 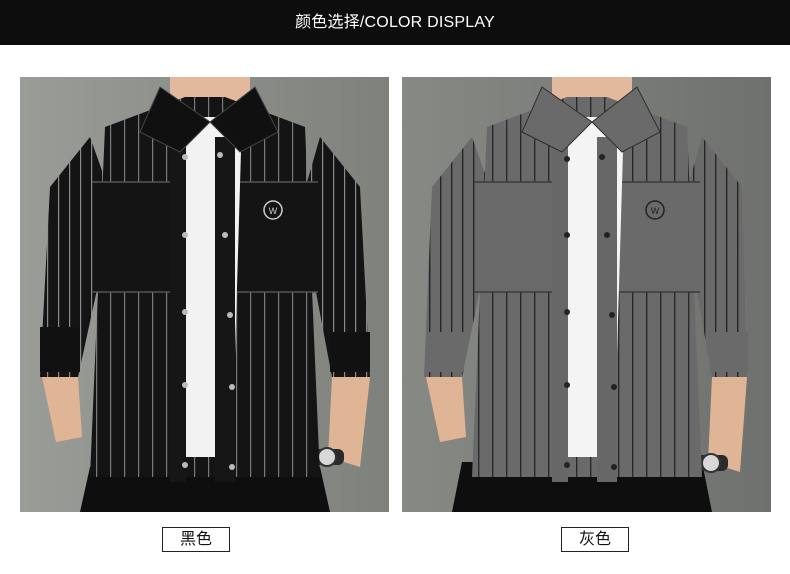 I want to click on header-title: 颜色选择/COLOR DISPLAY, so click(x=395, y=22).